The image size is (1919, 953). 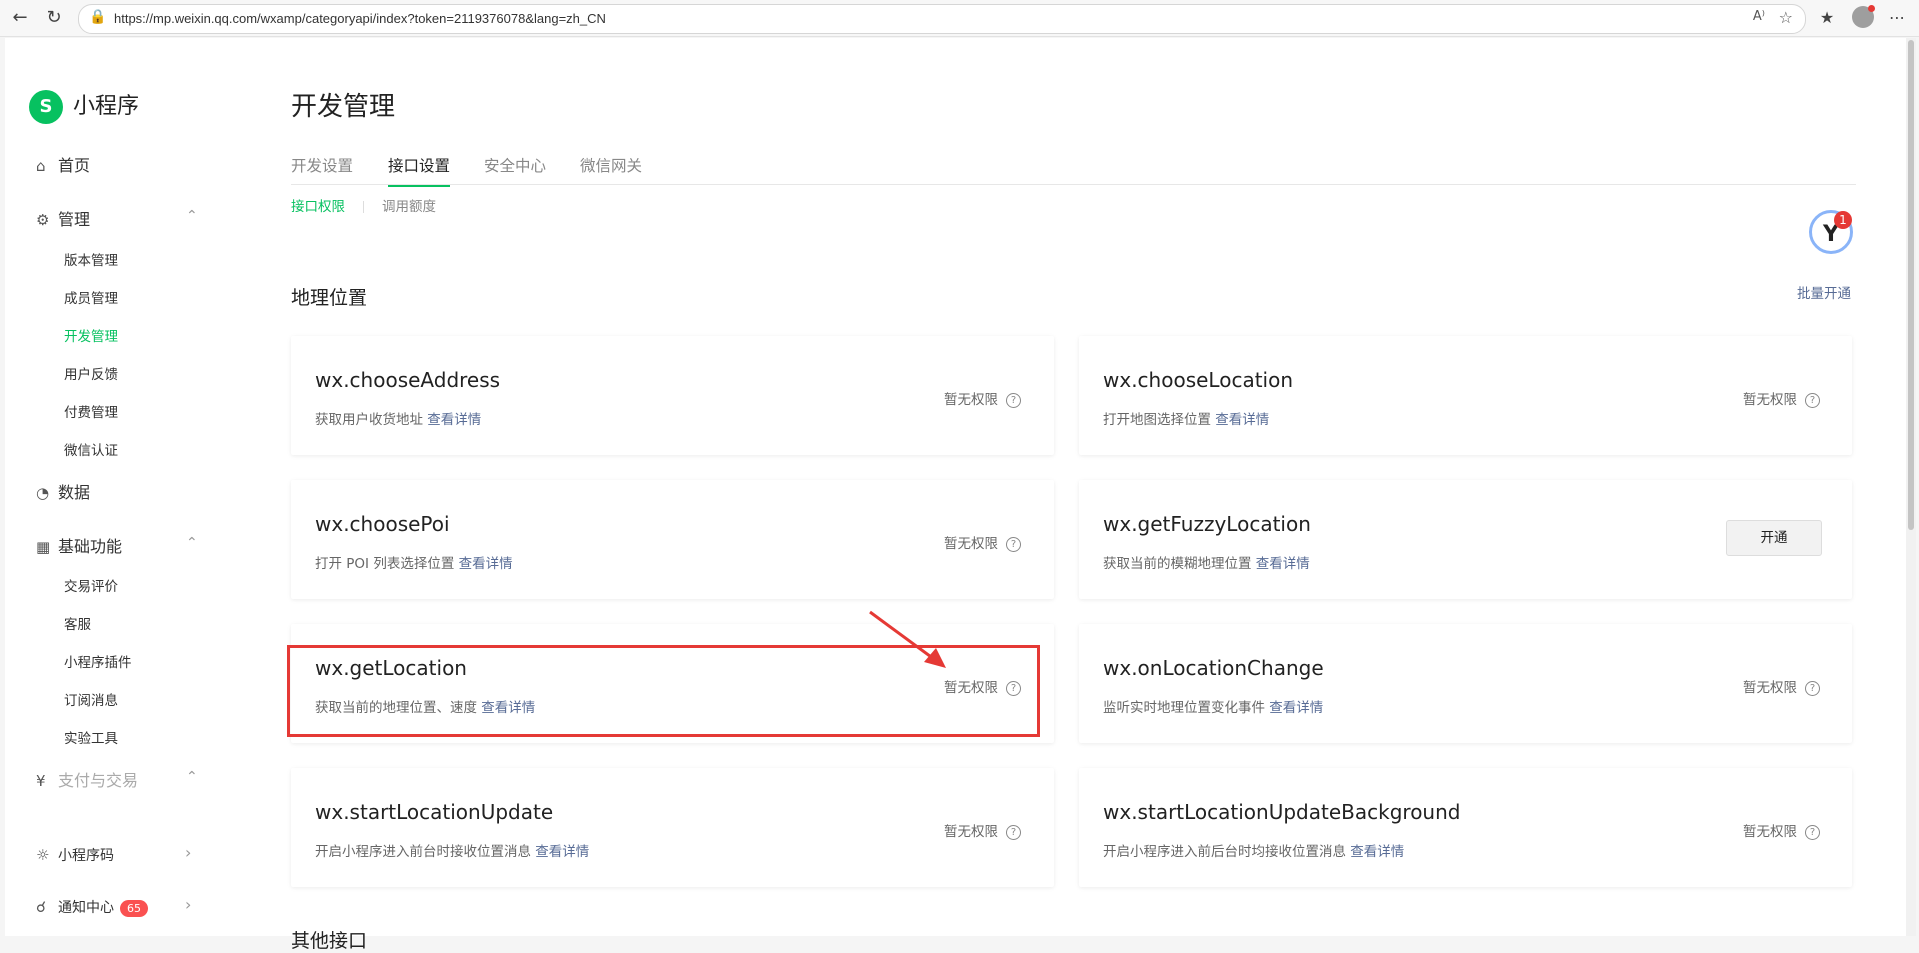 I want to click on api-desc: 获取用户收货地址 查看详情, so click(x=398, y=418).